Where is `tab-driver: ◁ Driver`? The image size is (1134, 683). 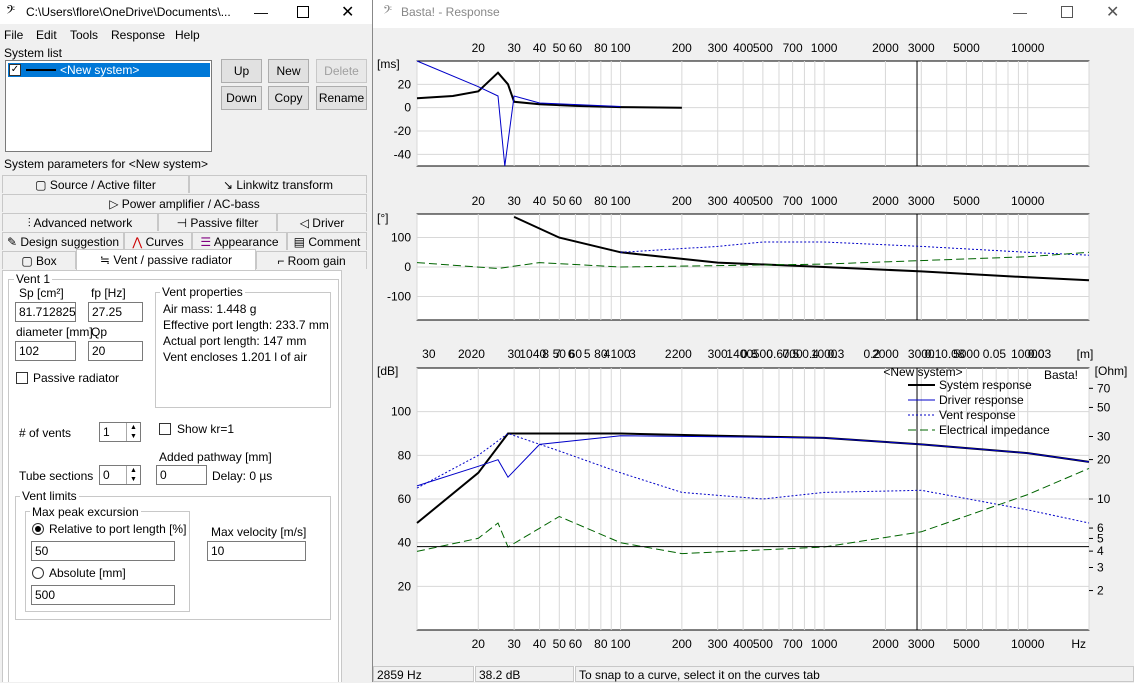 tab-driver: ◁ Driver is located at coordinates (322, 222).